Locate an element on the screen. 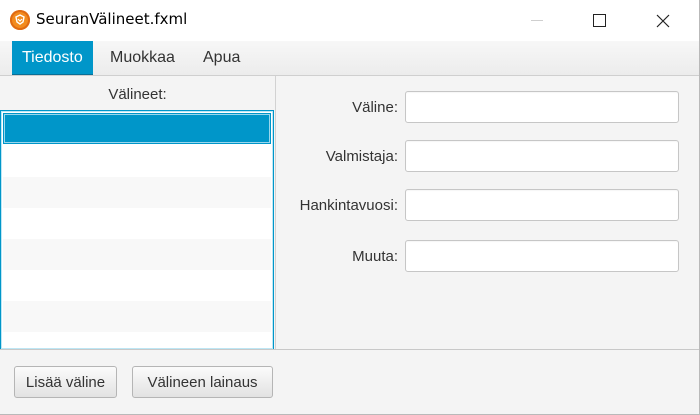  menu-edit: Muokkaa is located at coordinates (142, 58).